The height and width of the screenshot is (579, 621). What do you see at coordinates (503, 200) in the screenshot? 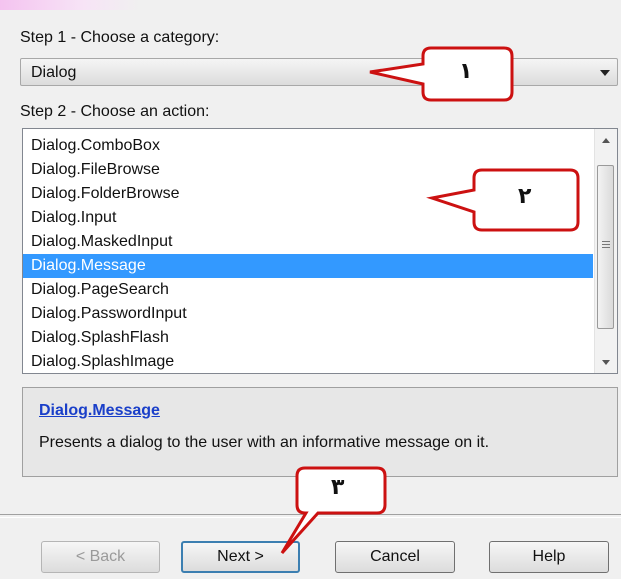
I see `callout-2-shape` at bounding box center [503, 200].